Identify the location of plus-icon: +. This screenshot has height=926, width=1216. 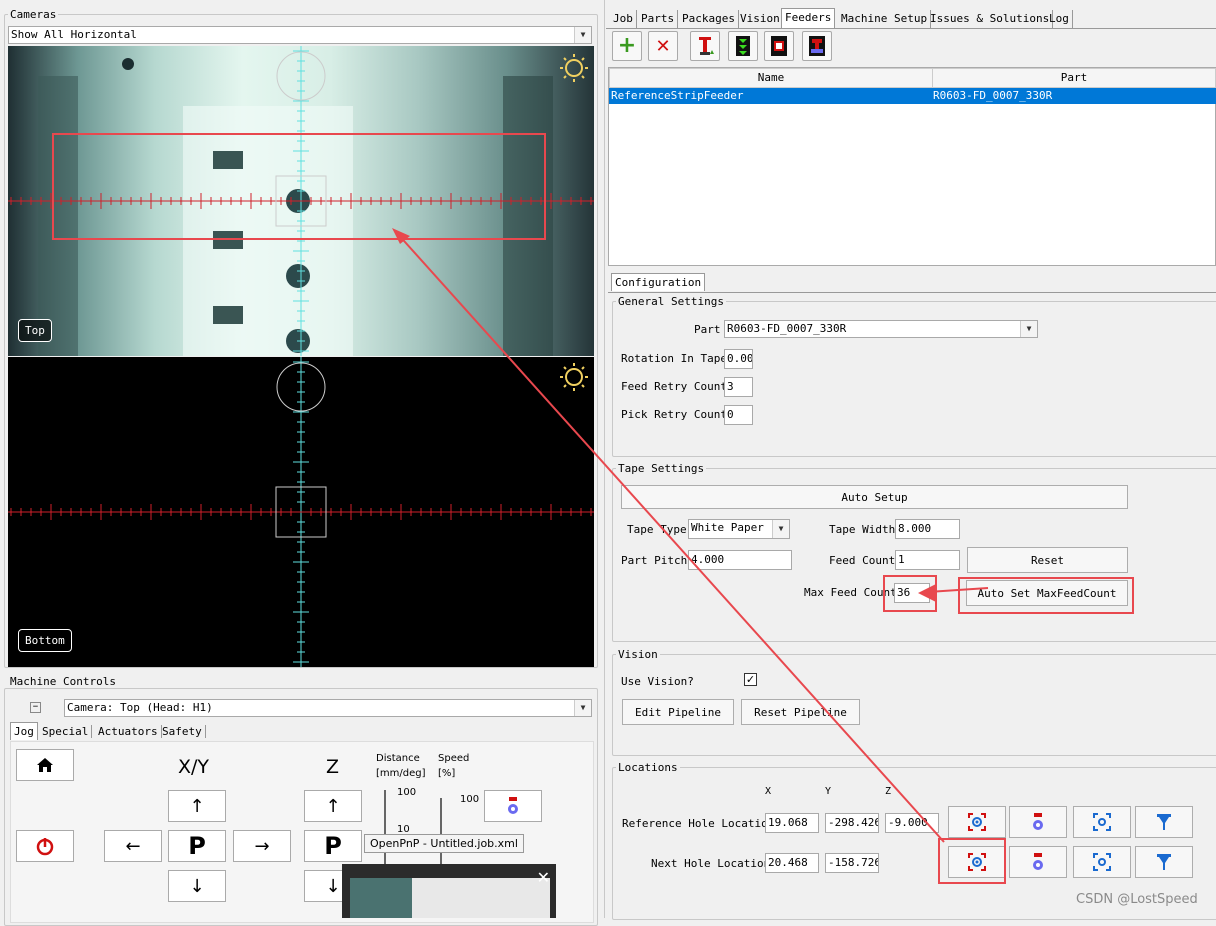
(627, 45).